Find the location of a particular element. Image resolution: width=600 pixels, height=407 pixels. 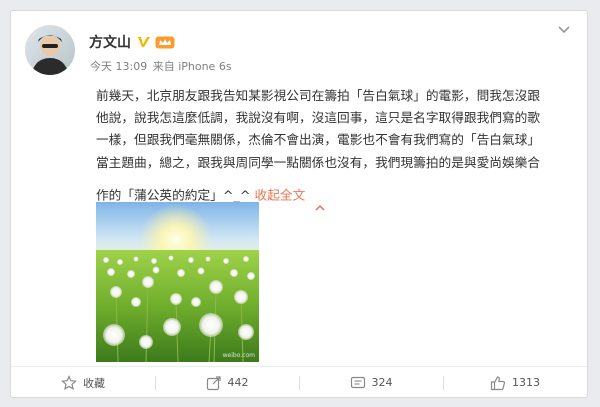

like-count: 1313 is located at coordinates (526, 382).